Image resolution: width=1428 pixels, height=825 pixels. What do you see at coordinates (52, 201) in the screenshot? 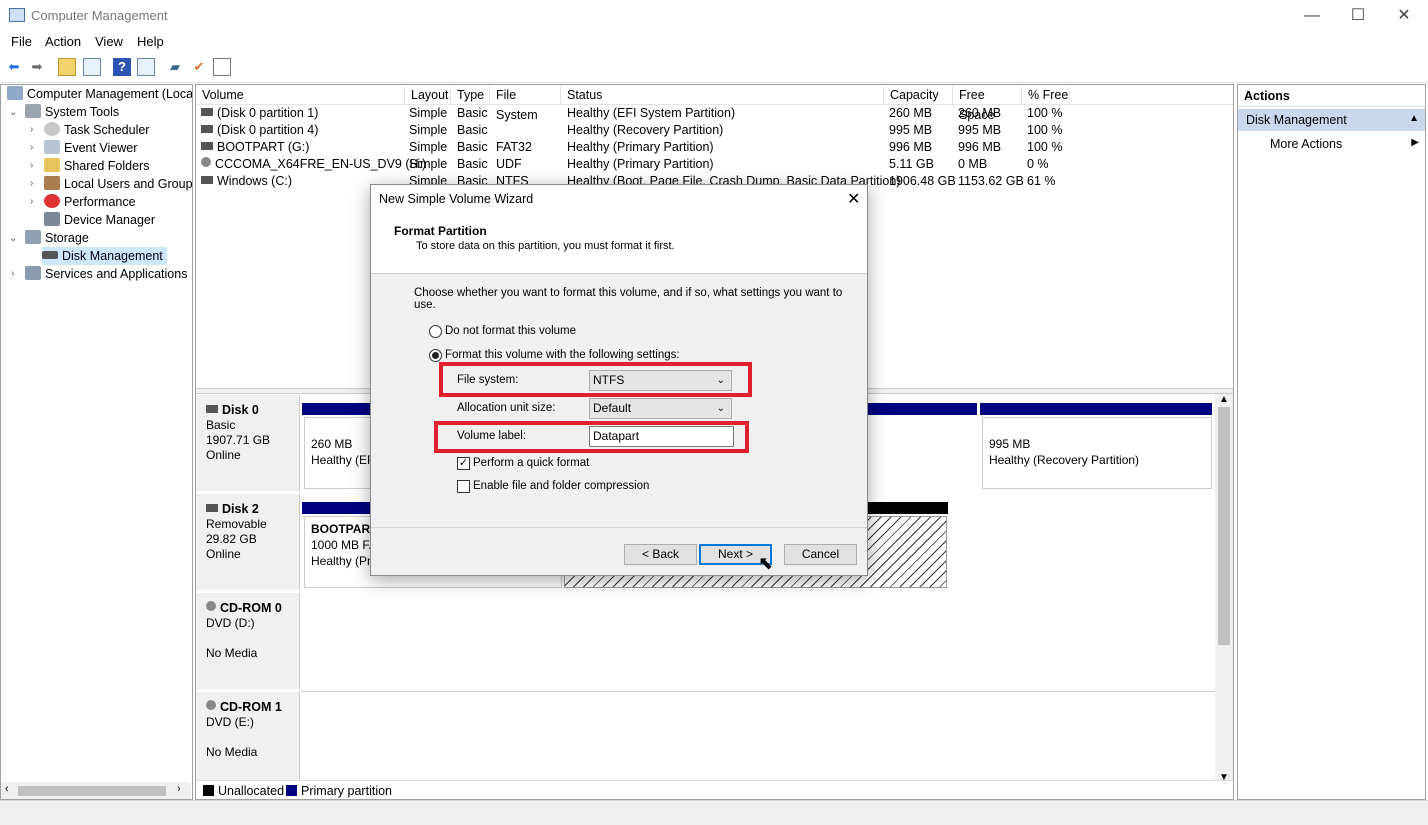
I see `performance-icon` at bounding box center [52, 201].